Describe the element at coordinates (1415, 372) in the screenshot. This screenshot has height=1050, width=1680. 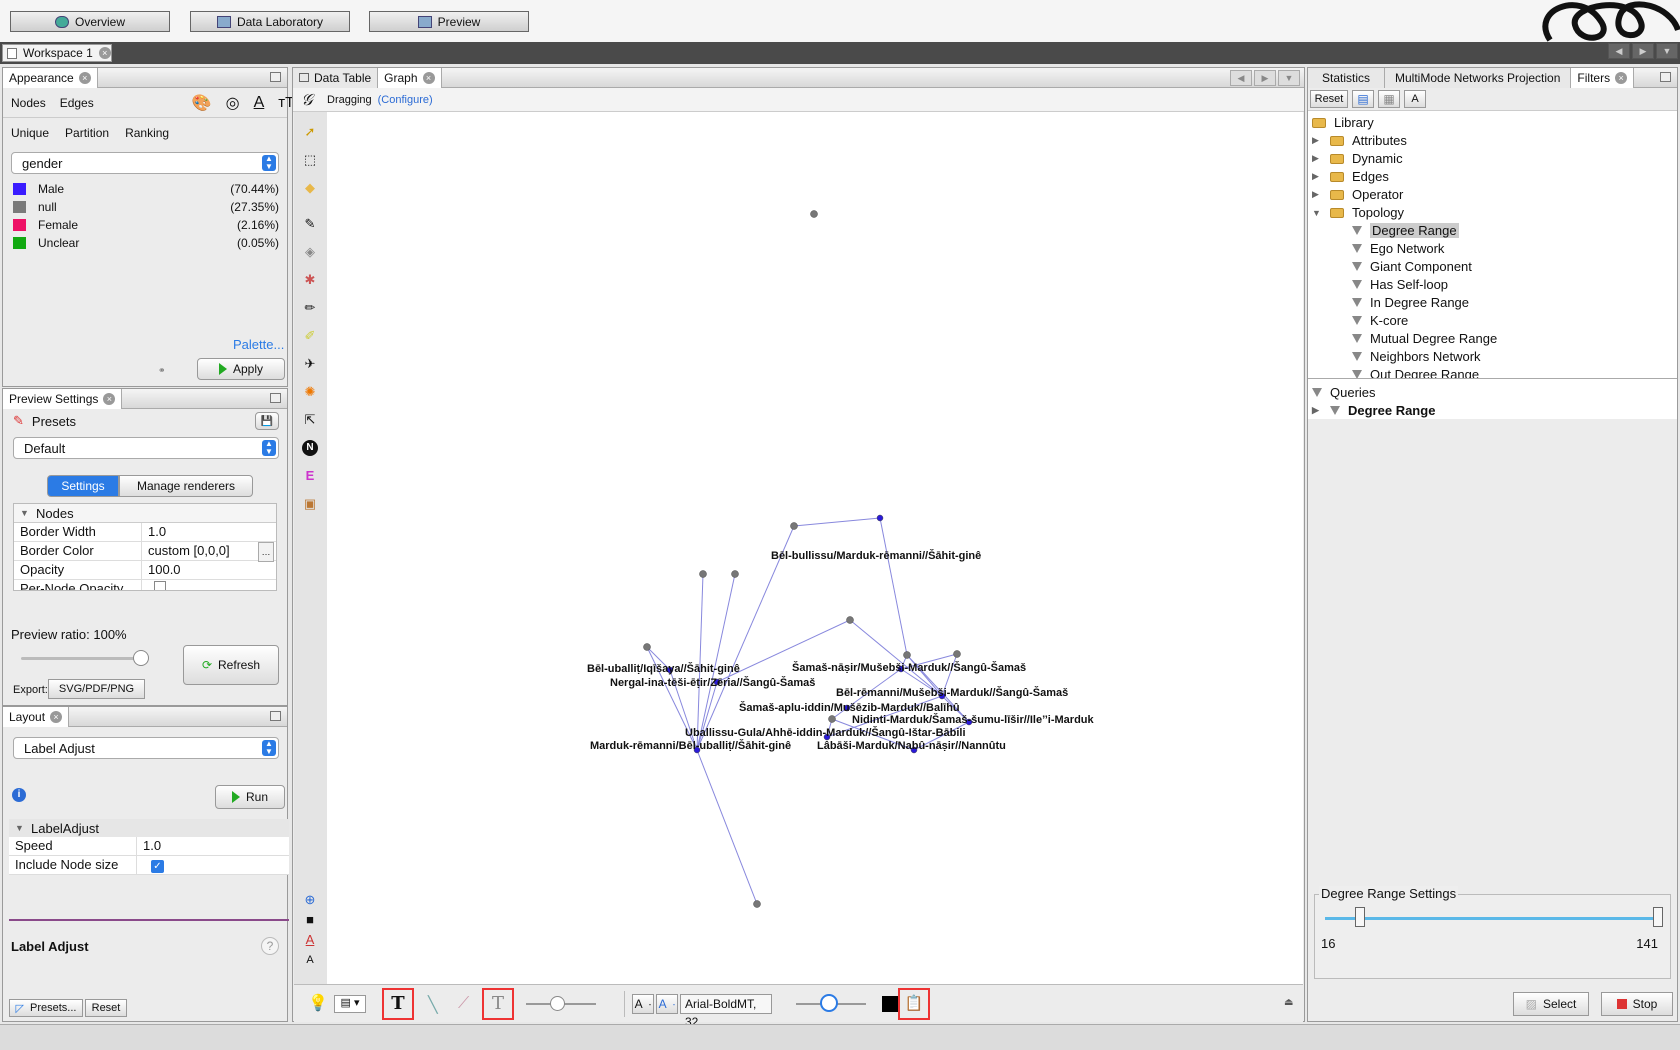
I see `filter-out-degree-range: Out Degree Range` at that location.